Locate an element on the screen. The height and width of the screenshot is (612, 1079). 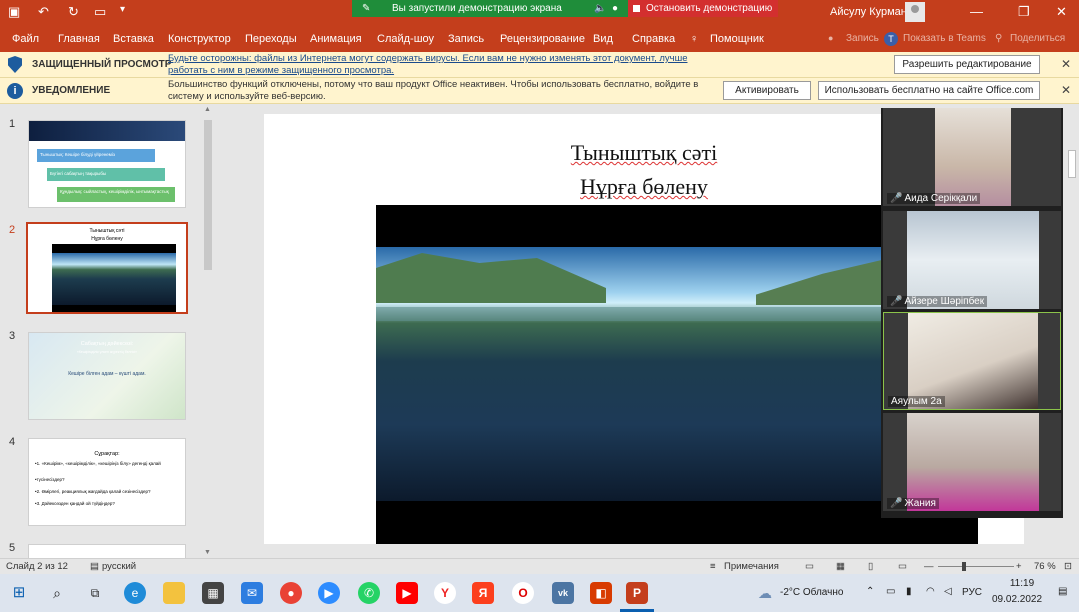
tab-design: Конструктор is located at coordinates (199, 39).